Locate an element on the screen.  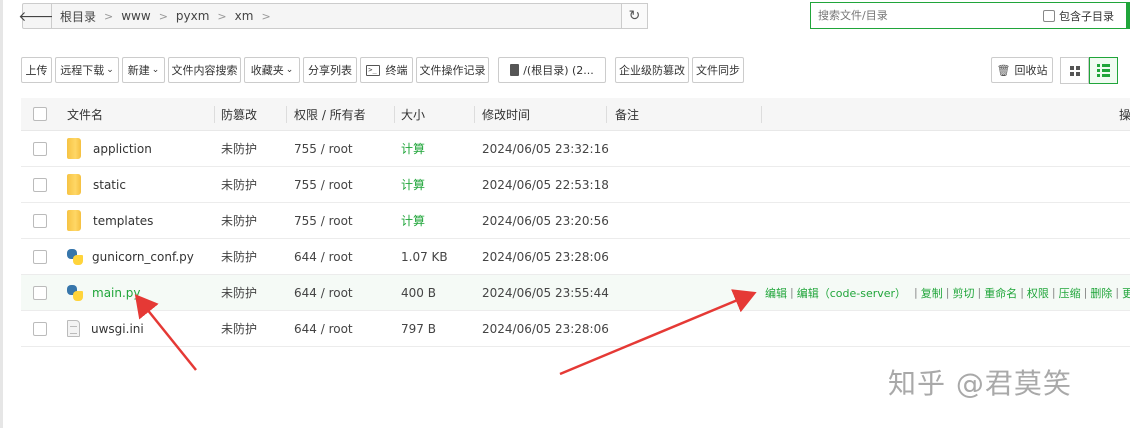
refresh-button: ↻ is located at coordinates (635, 16).